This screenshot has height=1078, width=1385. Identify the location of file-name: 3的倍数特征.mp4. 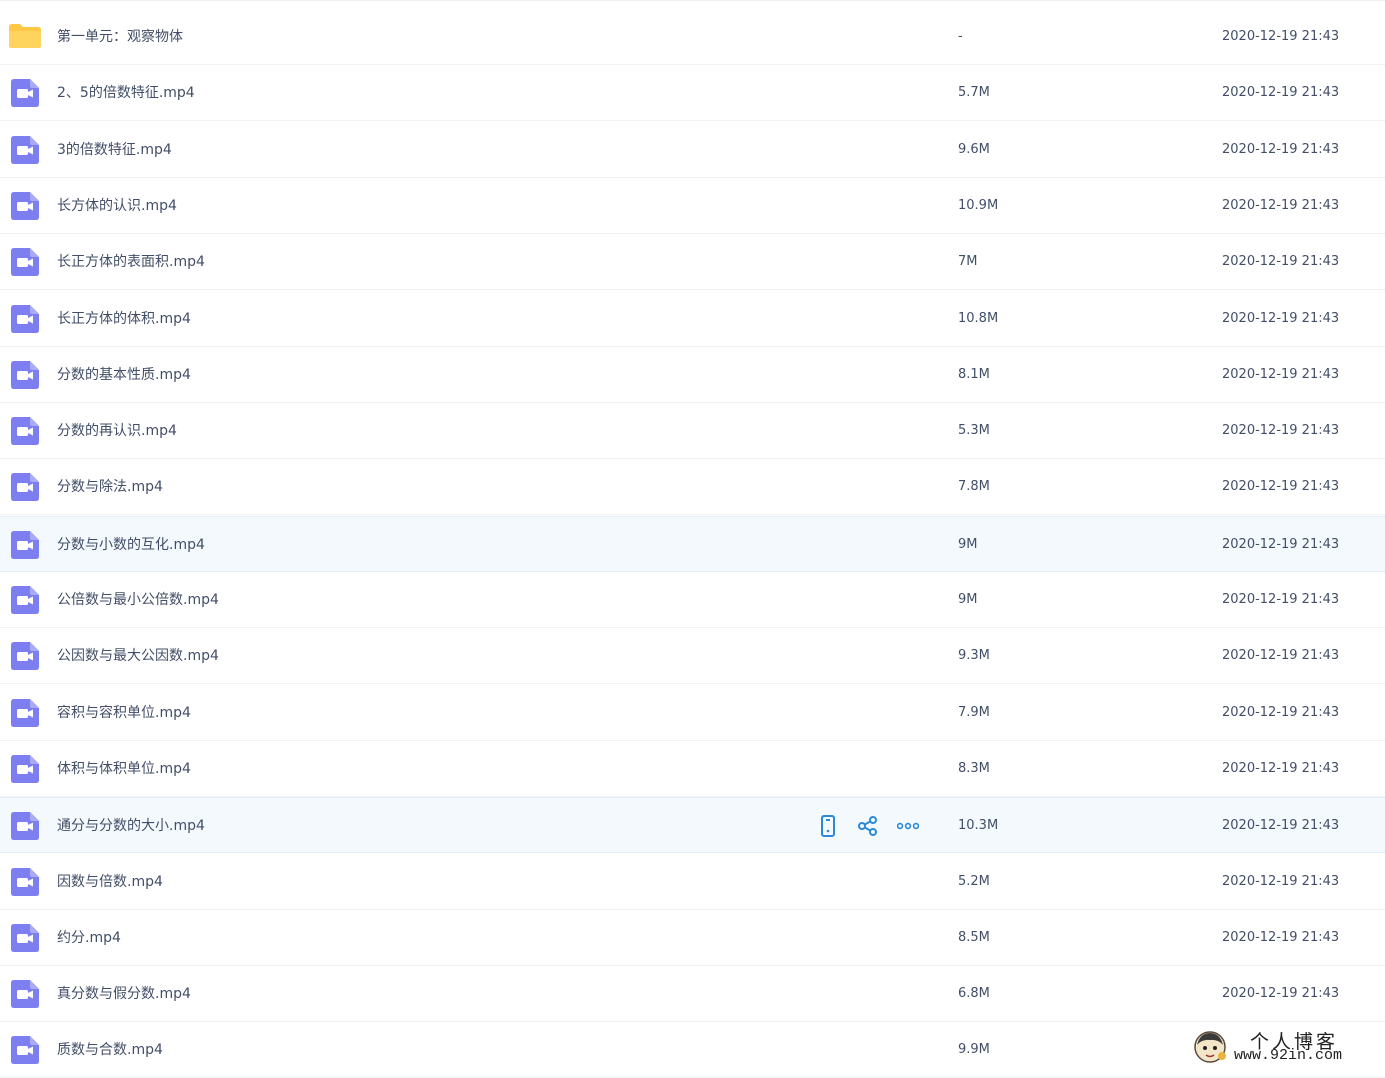
(114, 150).